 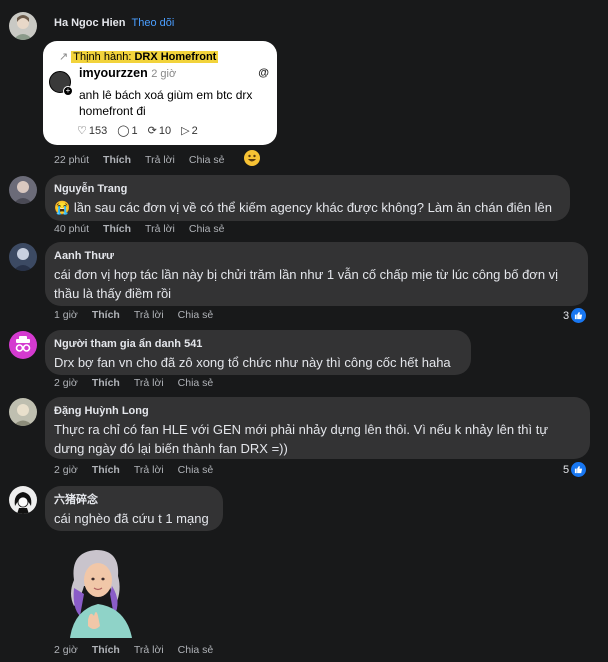 What do you see at coordinates (316, 411) in the screenshot?
I see `commenter-name: Đặng Huỳnh Long` at bounding box center [316, 411].